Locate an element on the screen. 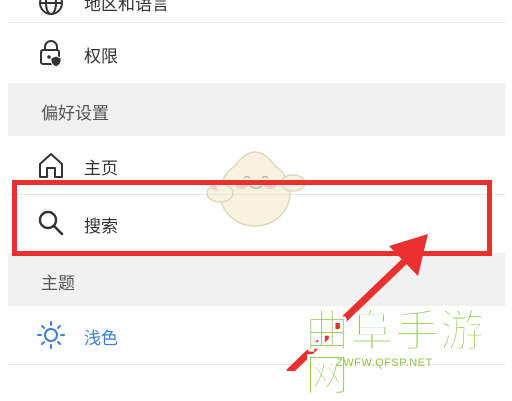  watermark-logo-text: 曲阜手游网 is located at coordinates (395, 353).